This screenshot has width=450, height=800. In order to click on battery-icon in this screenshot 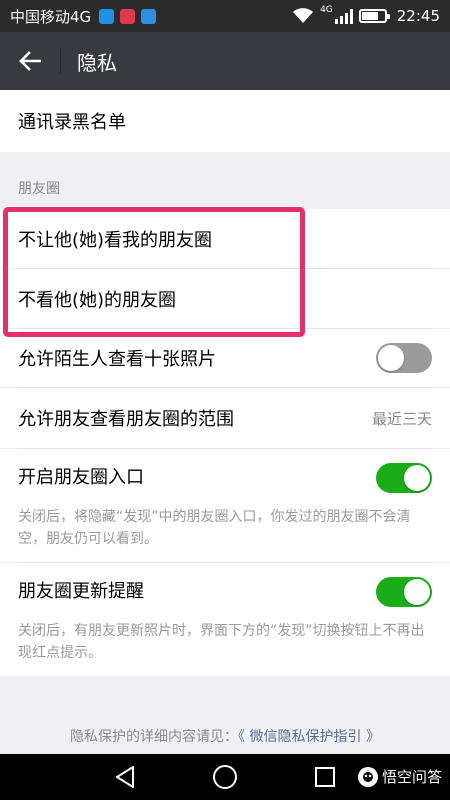, I will do `click(374, 16)`.